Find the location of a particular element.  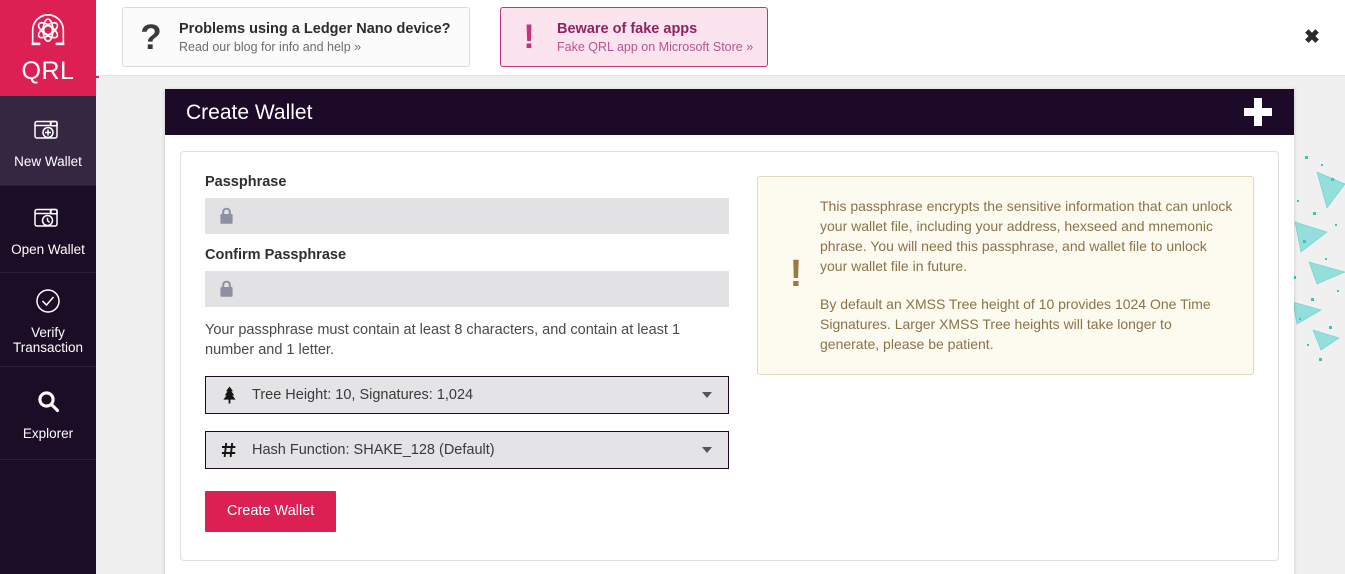

sidebar-item-new-wallet: New Wallet is located at coordinates (48, 141).